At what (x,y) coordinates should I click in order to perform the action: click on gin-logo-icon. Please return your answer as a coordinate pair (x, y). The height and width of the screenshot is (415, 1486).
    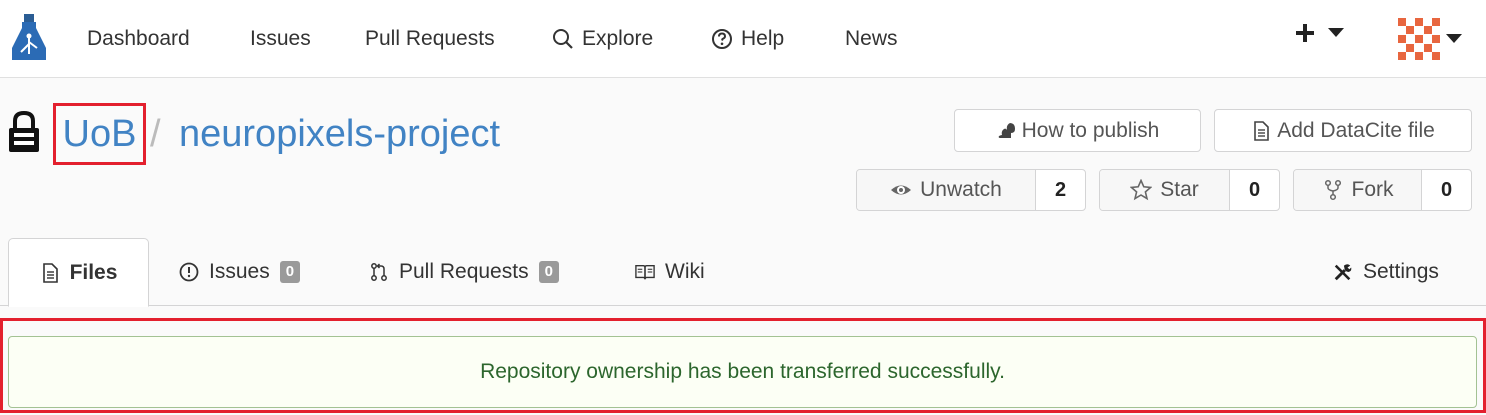
    Looking at the image, I should click on (29, 38).